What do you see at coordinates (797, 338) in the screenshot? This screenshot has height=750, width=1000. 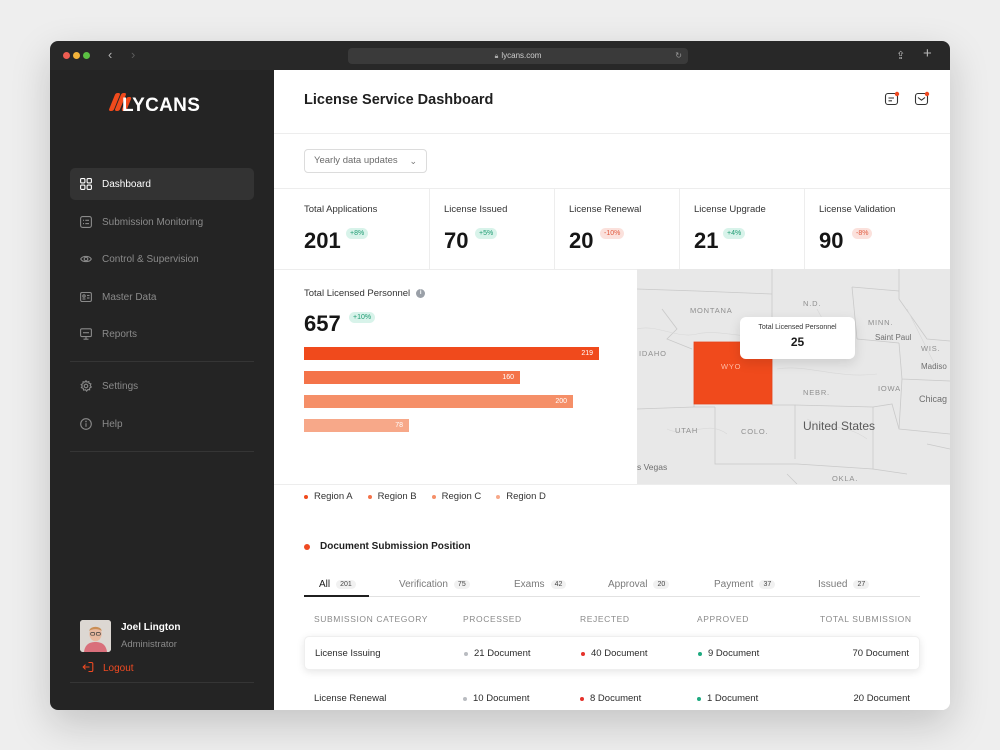 I see `map-tooltip: Total Licensed Personnel 25` at bounding box center [797, 338].